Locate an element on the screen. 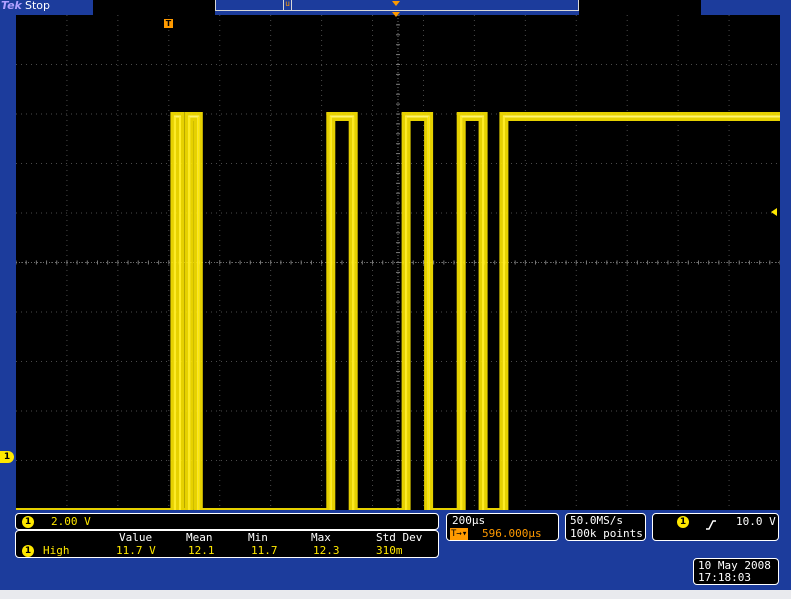 Image resolution: width=791 pixels, height=599 pixels. acquisition-panel: 50.0MS/s 100k points is located at coordinates (605, 527).